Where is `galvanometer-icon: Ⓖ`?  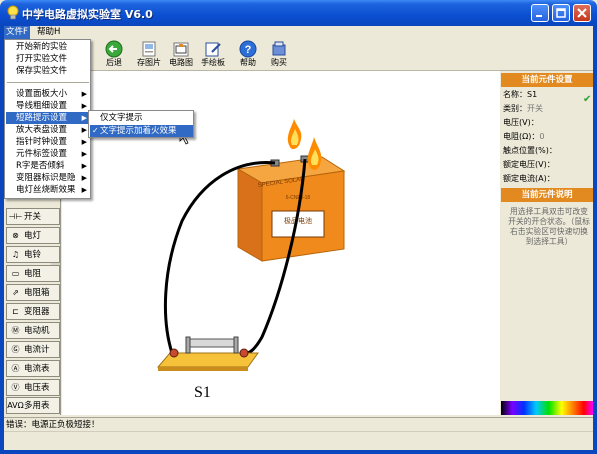
galvanometer-icon: Ⓖ is located at coordinates (15, 349).